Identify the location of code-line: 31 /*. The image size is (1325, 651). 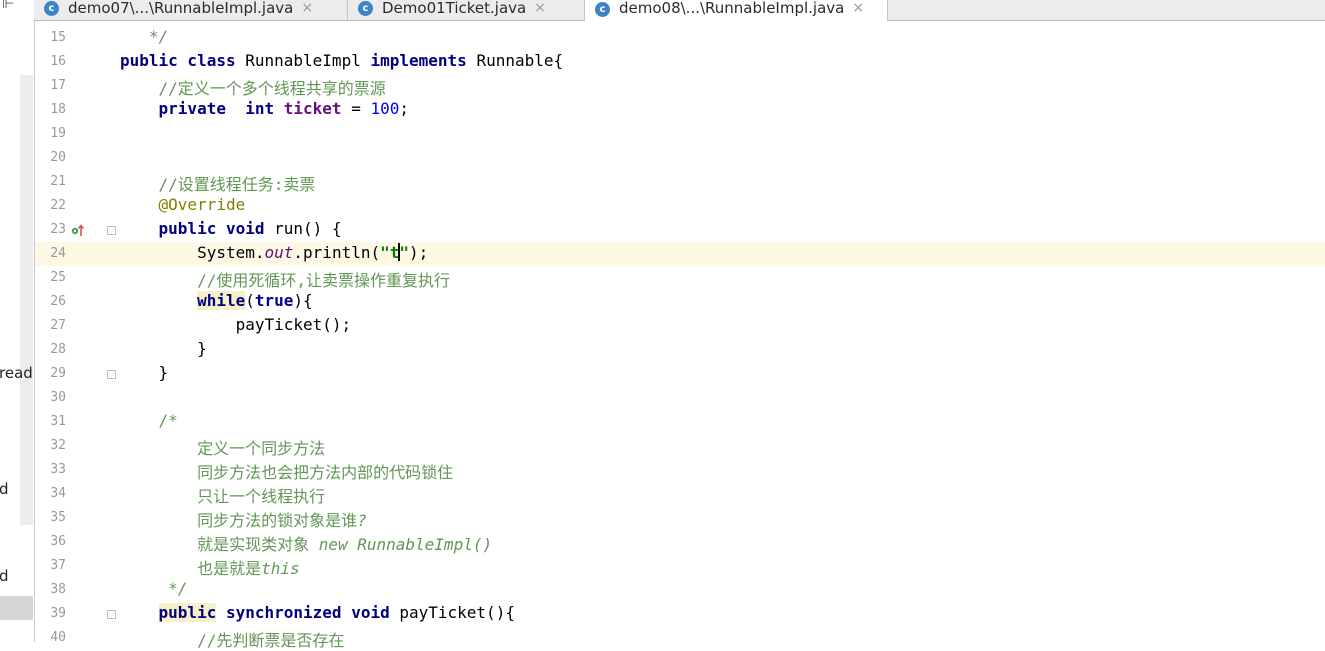
(680, 422).